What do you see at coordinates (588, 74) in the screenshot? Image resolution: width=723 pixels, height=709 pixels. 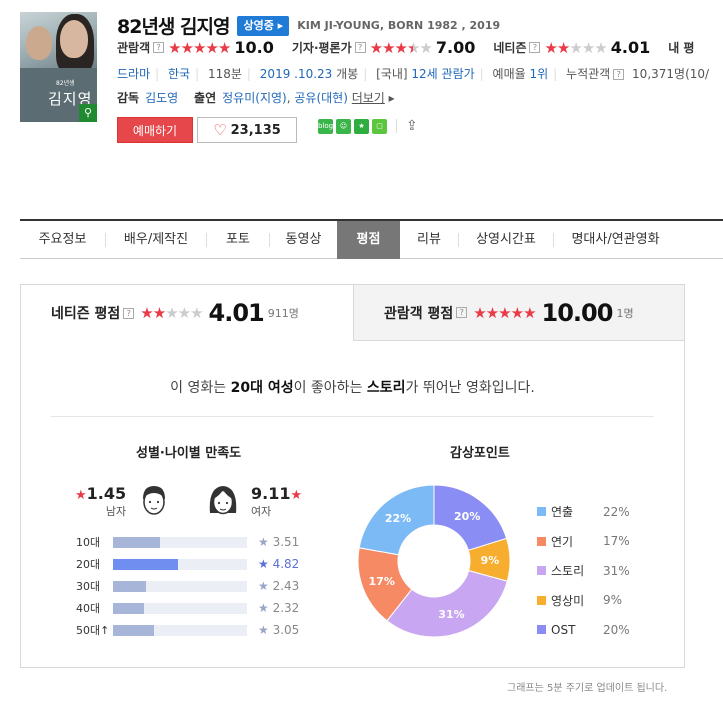 I see `audience-count-label: 누적관객` at bounding box center [588, 74].